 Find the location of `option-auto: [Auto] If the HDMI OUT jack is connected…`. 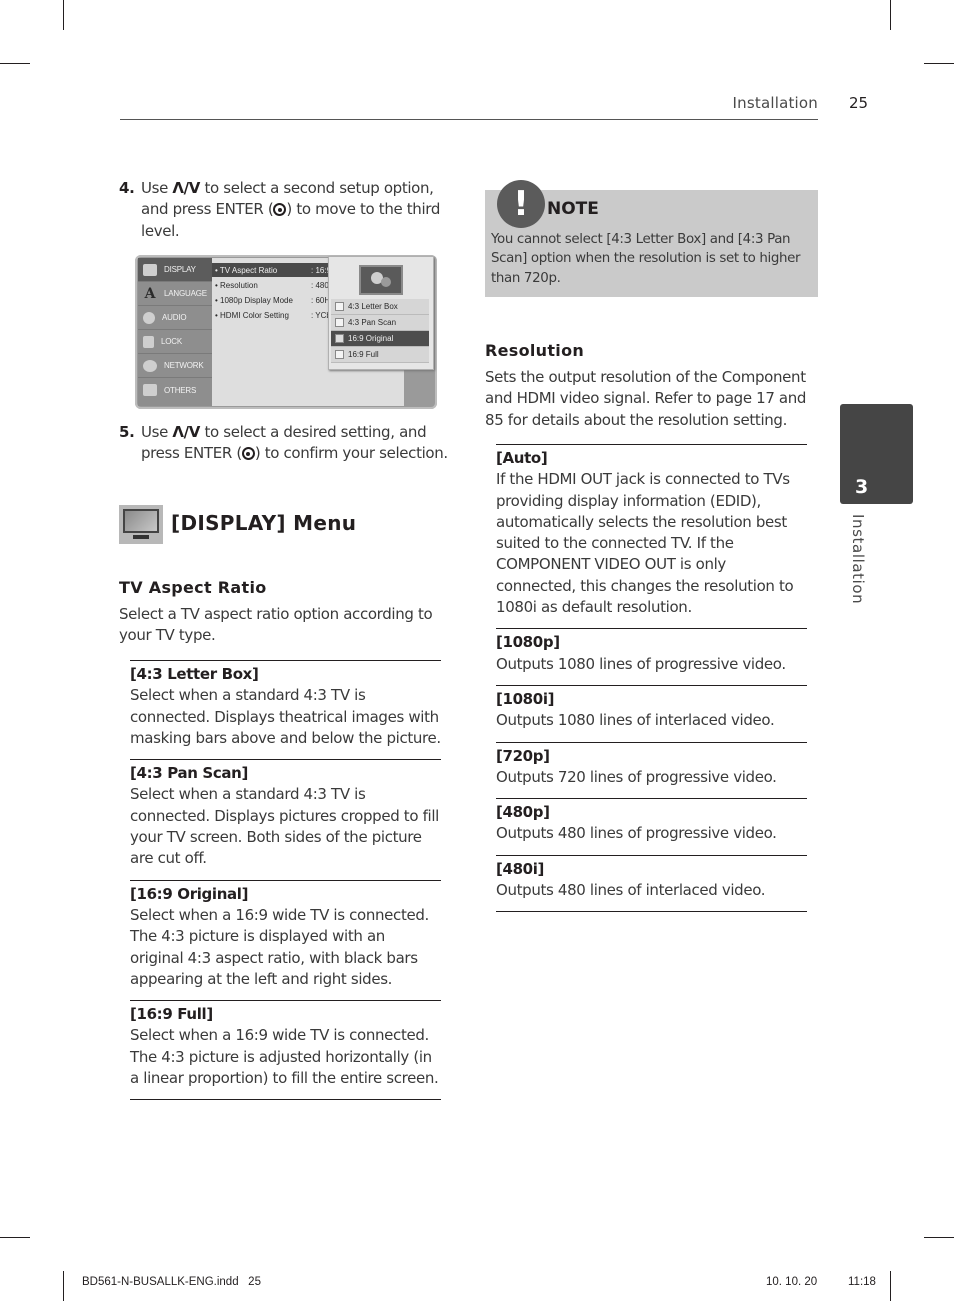

option-auto: [Auto] If the HDMI OUT jack is connected… is located at coordinates (651, 536).